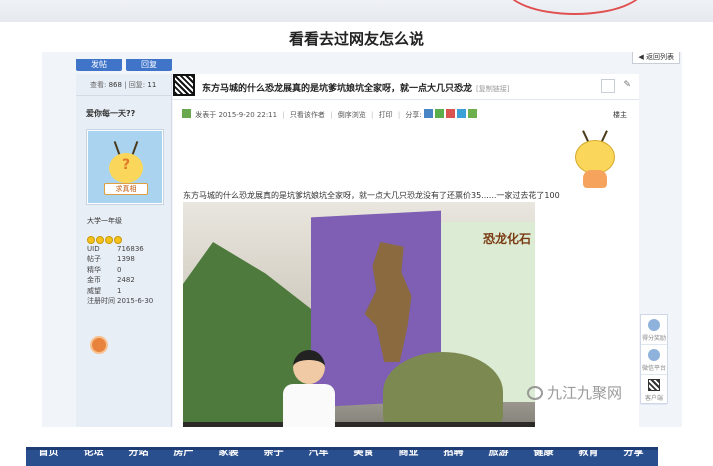 This screenshot has height=466, width=713. I want to click on user-badge-icon, so click(99, 345).